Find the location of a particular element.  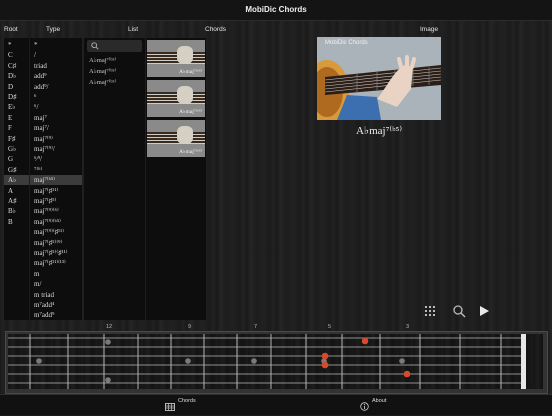

root-list: * C C♯ D♭ D D♯ E♭ E F F♯ G♭ G G♯ A♭ A A♯ B♭ B is located at coordinates (16, 179).